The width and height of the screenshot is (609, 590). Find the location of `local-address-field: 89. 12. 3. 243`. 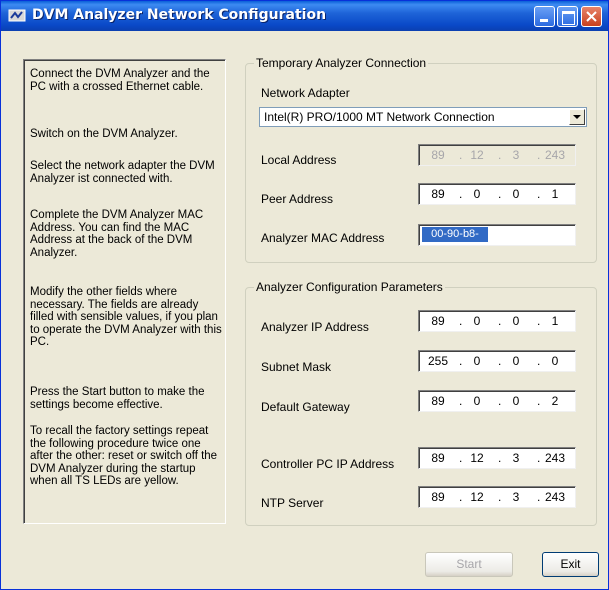

local-address-field: 89. 12. 3. 243 is located at coordinates (497, 155).